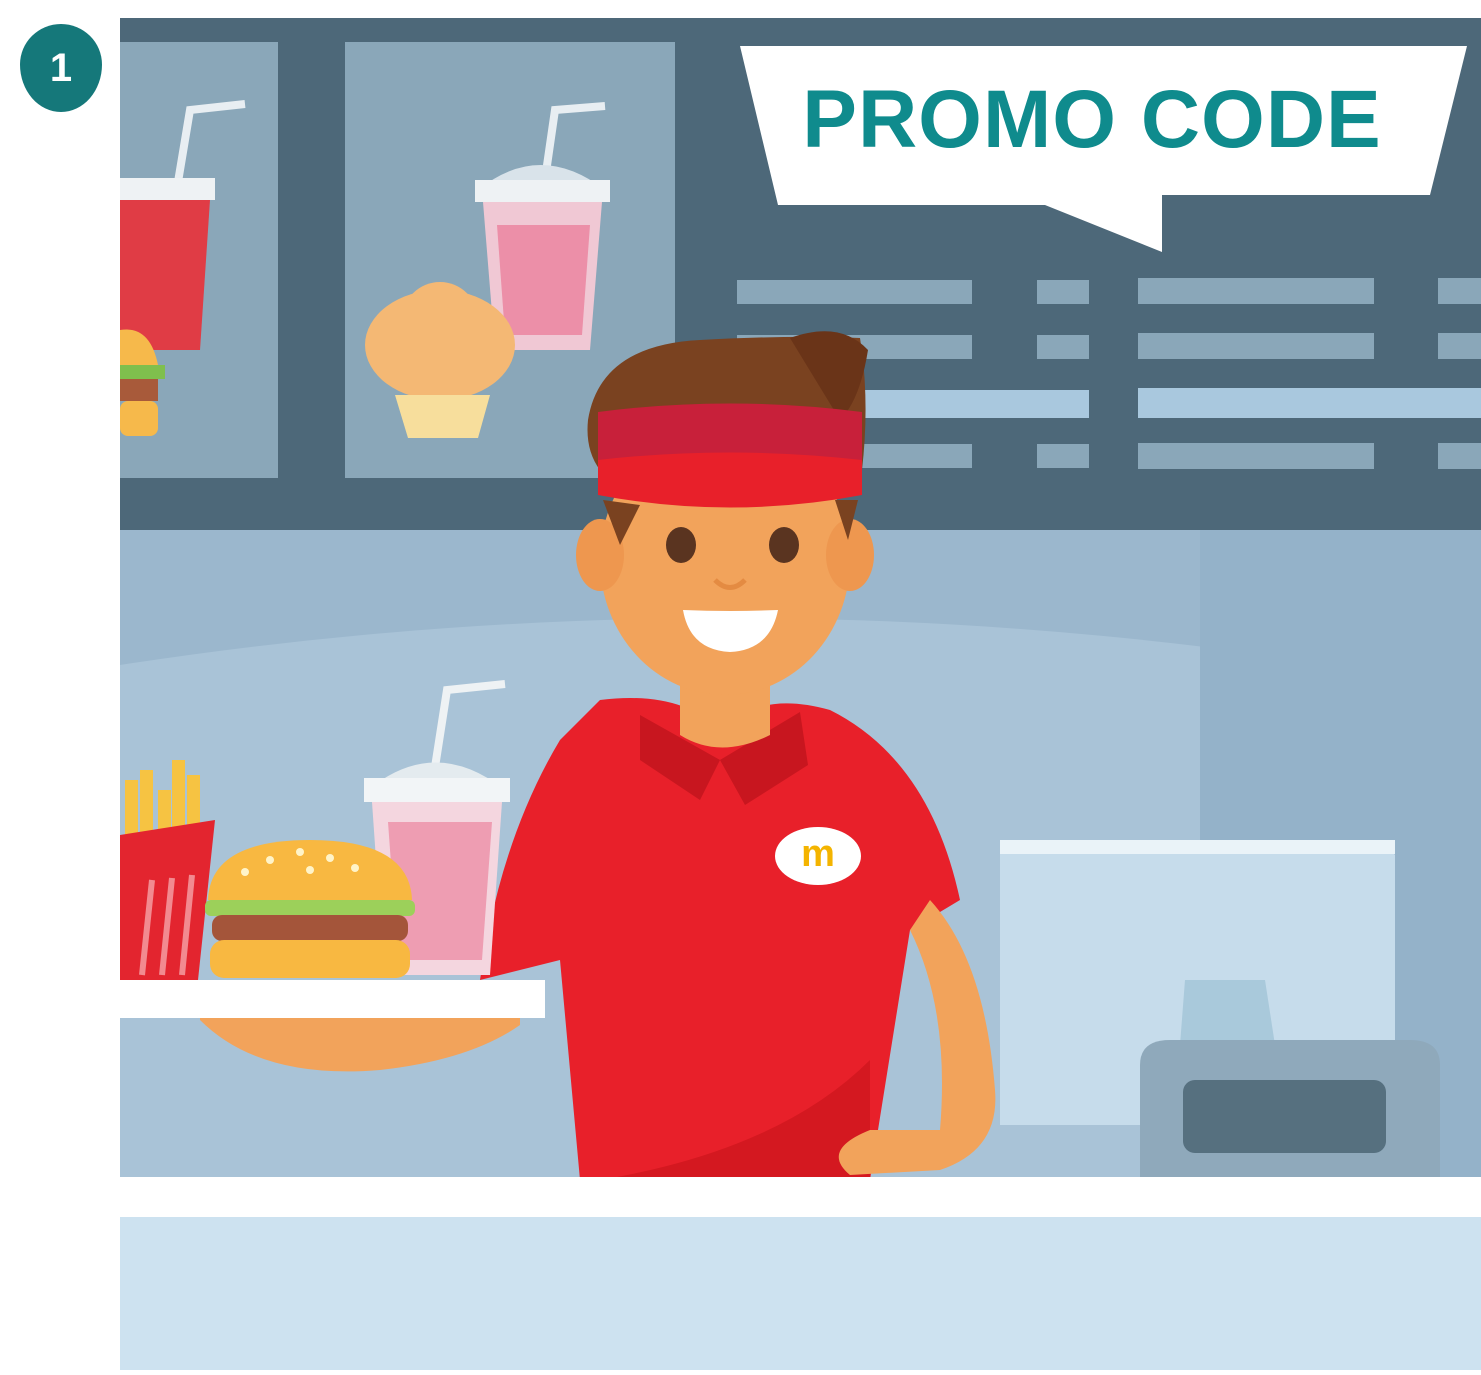 The width and height of the screenshot is (1481, 1375). What do you see at coordinates (1290, 1110) in the screenshot?
I see `receipt-printer` at bounding box center [1290, 1110].